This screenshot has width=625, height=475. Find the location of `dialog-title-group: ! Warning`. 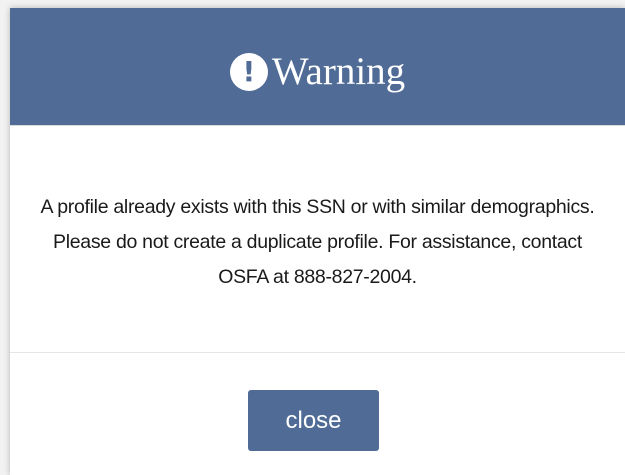

dialog-title-group: ! Warning is located at coordinates (317, 71).